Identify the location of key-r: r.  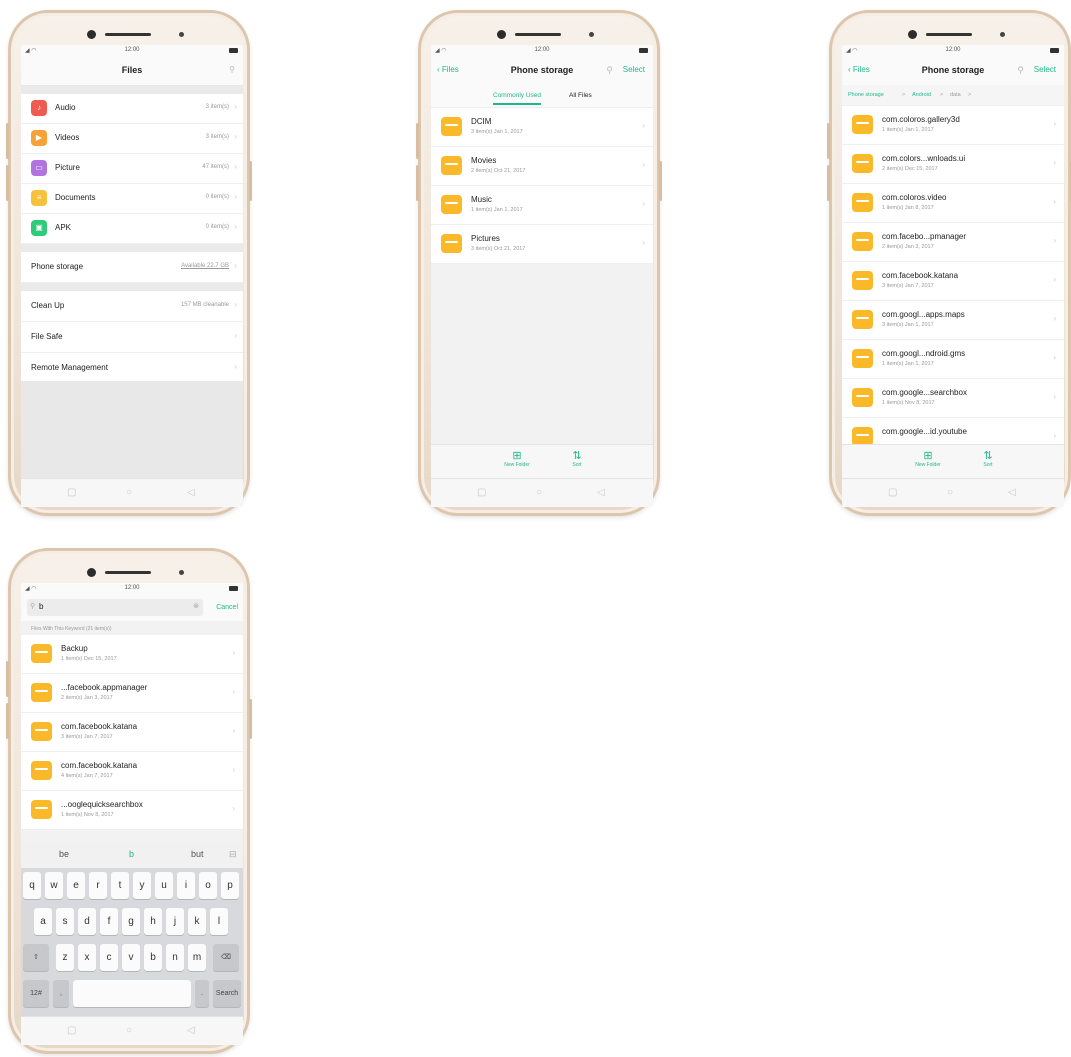
(98, 885).